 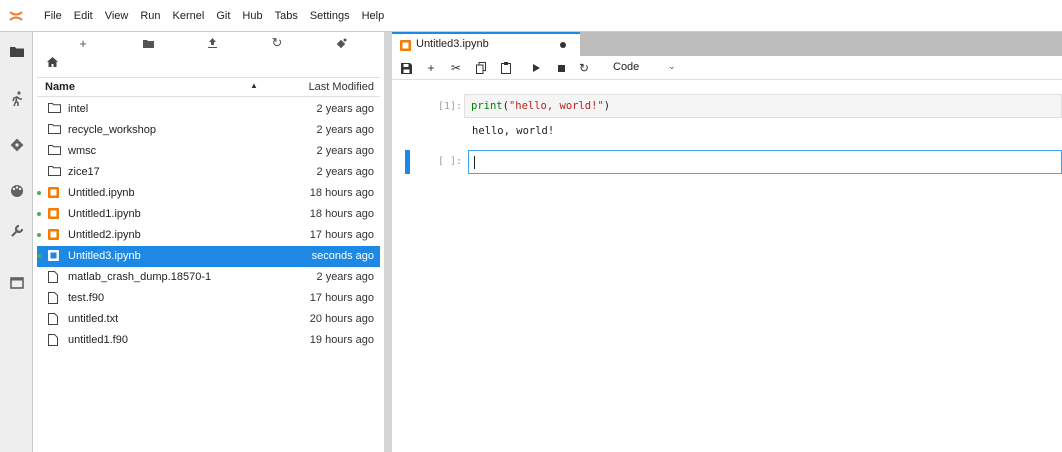 I want to click on menu-view: View, so click(x=117, y=16).